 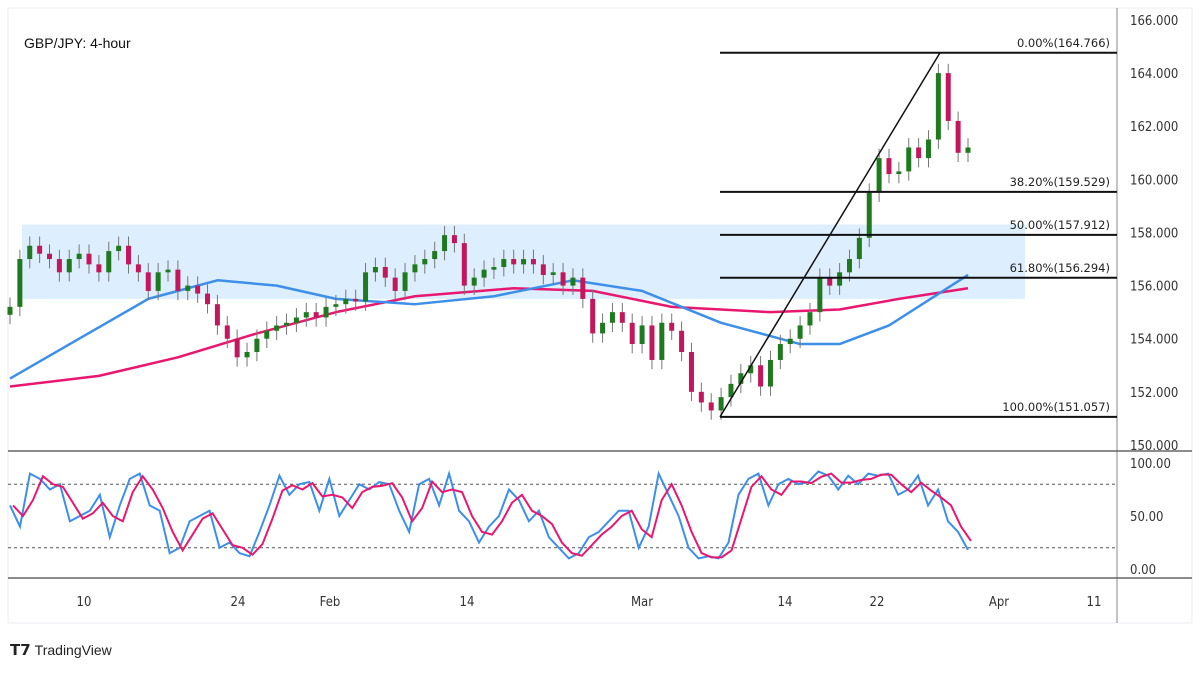 I want to click on chart-title: GBP/JPY: 4-hour, so click(x=77, y=43).